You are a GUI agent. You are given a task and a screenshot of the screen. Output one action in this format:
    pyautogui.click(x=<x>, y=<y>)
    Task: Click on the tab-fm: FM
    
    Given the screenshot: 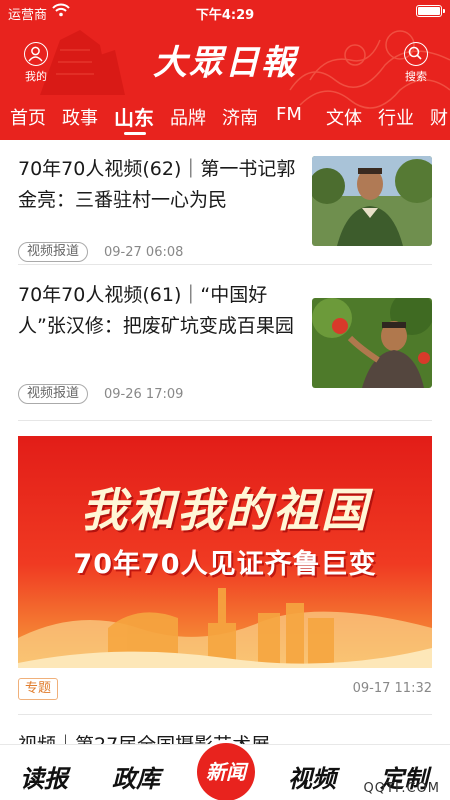 What is the action you would take?
    pyautogui.click(x=289, y=114)
    